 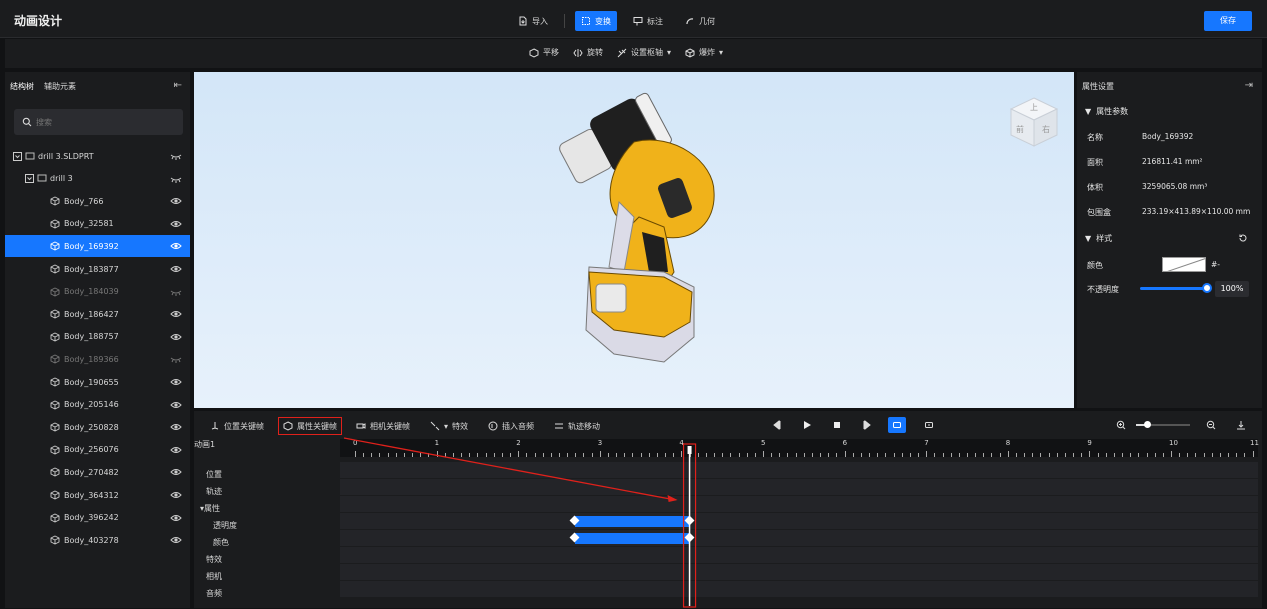 I want to click on tree-item: Body_270482, so click(x=97, y=472).